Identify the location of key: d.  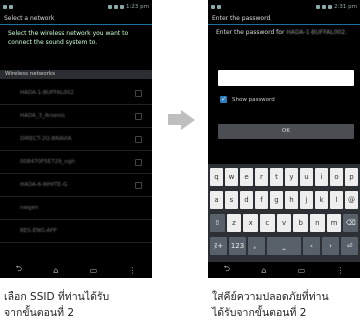
(246, 200).